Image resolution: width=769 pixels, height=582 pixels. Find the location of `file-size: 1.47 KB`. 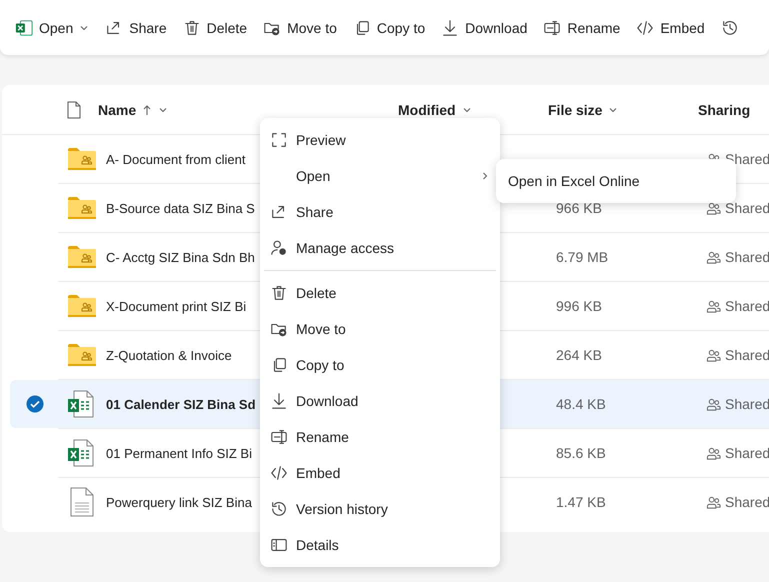

file-size: 1.47 KB is located at coordinates (581, 502).